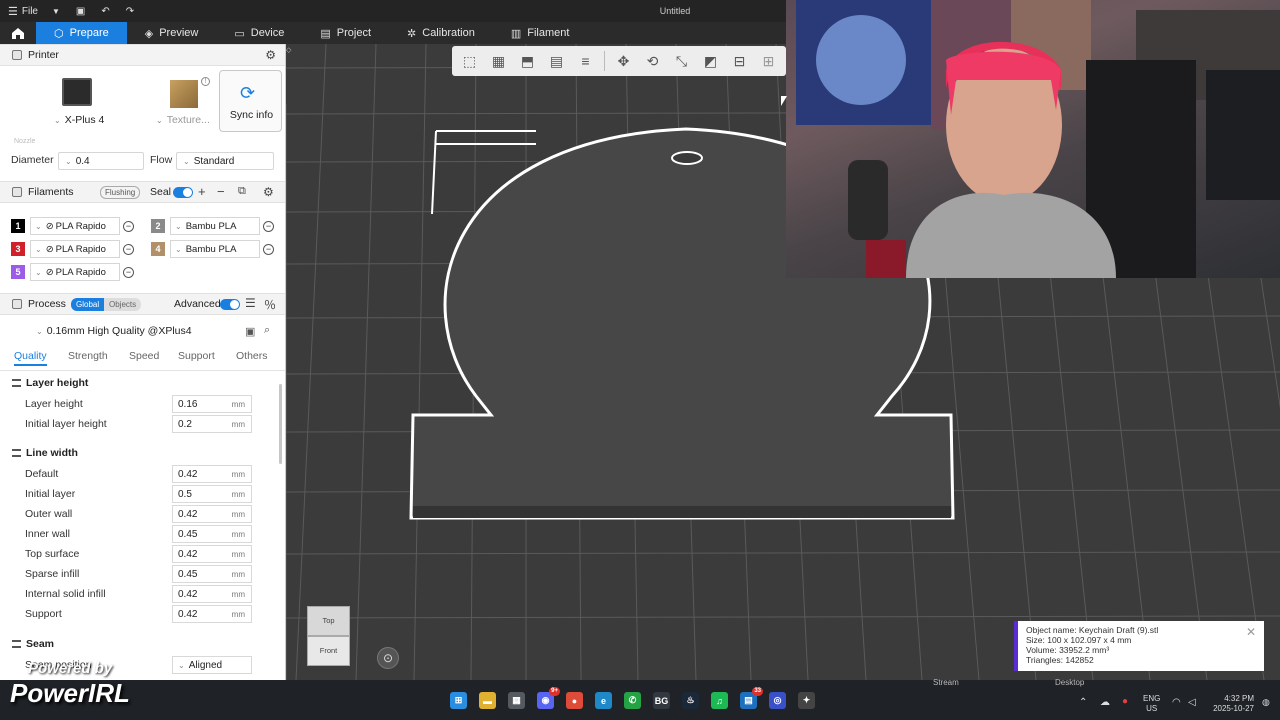 This screenshot has height=720, width=1280. What do you see at coordinates (527, 61) in the screenshot?
I see `orient-button: ⬒` at bounding box center [527, 61].